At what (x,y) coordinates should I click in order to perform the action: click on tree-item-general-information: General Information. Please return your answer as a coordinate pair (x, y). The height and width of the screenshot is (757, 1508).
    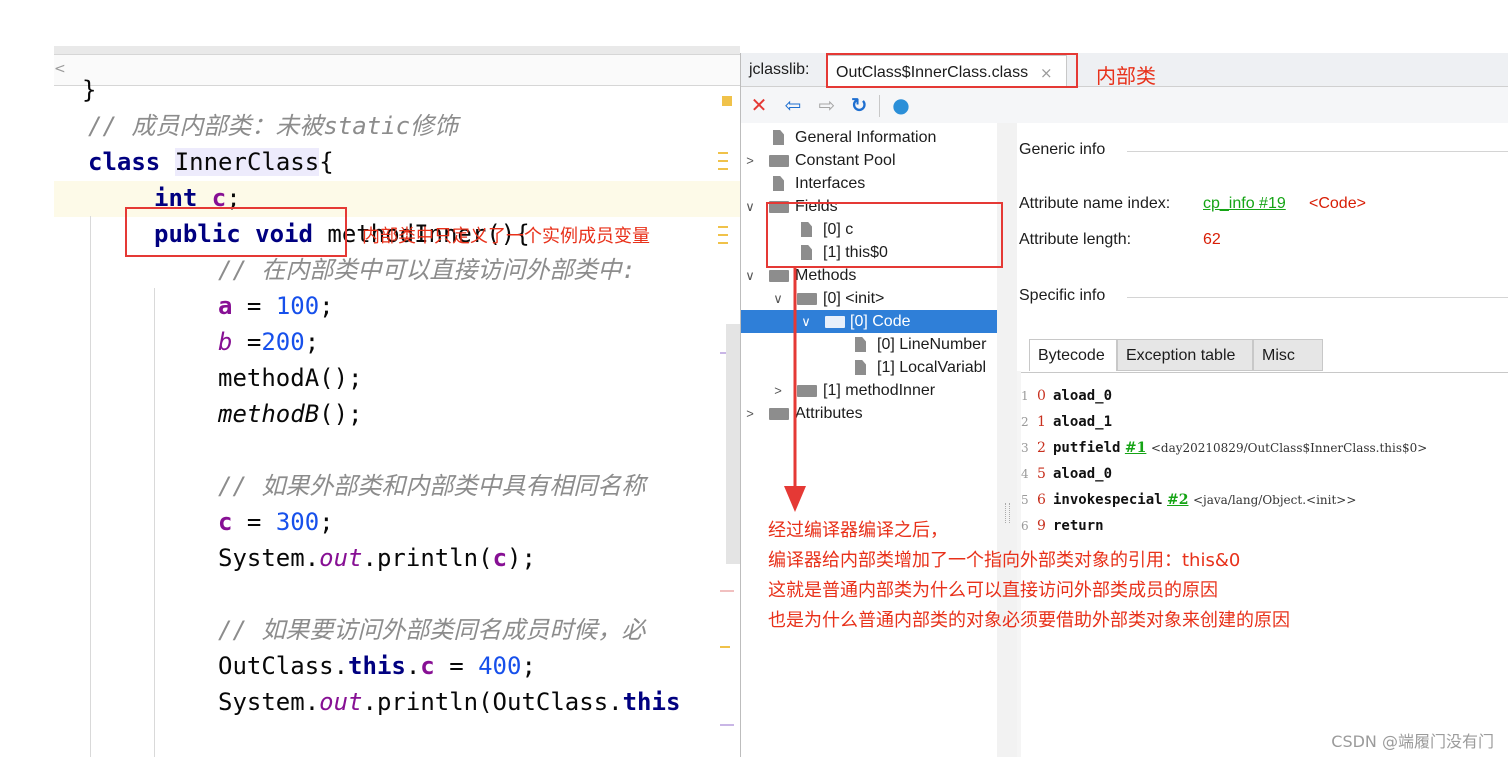
    Looking at the image, I should click on (869, 137).